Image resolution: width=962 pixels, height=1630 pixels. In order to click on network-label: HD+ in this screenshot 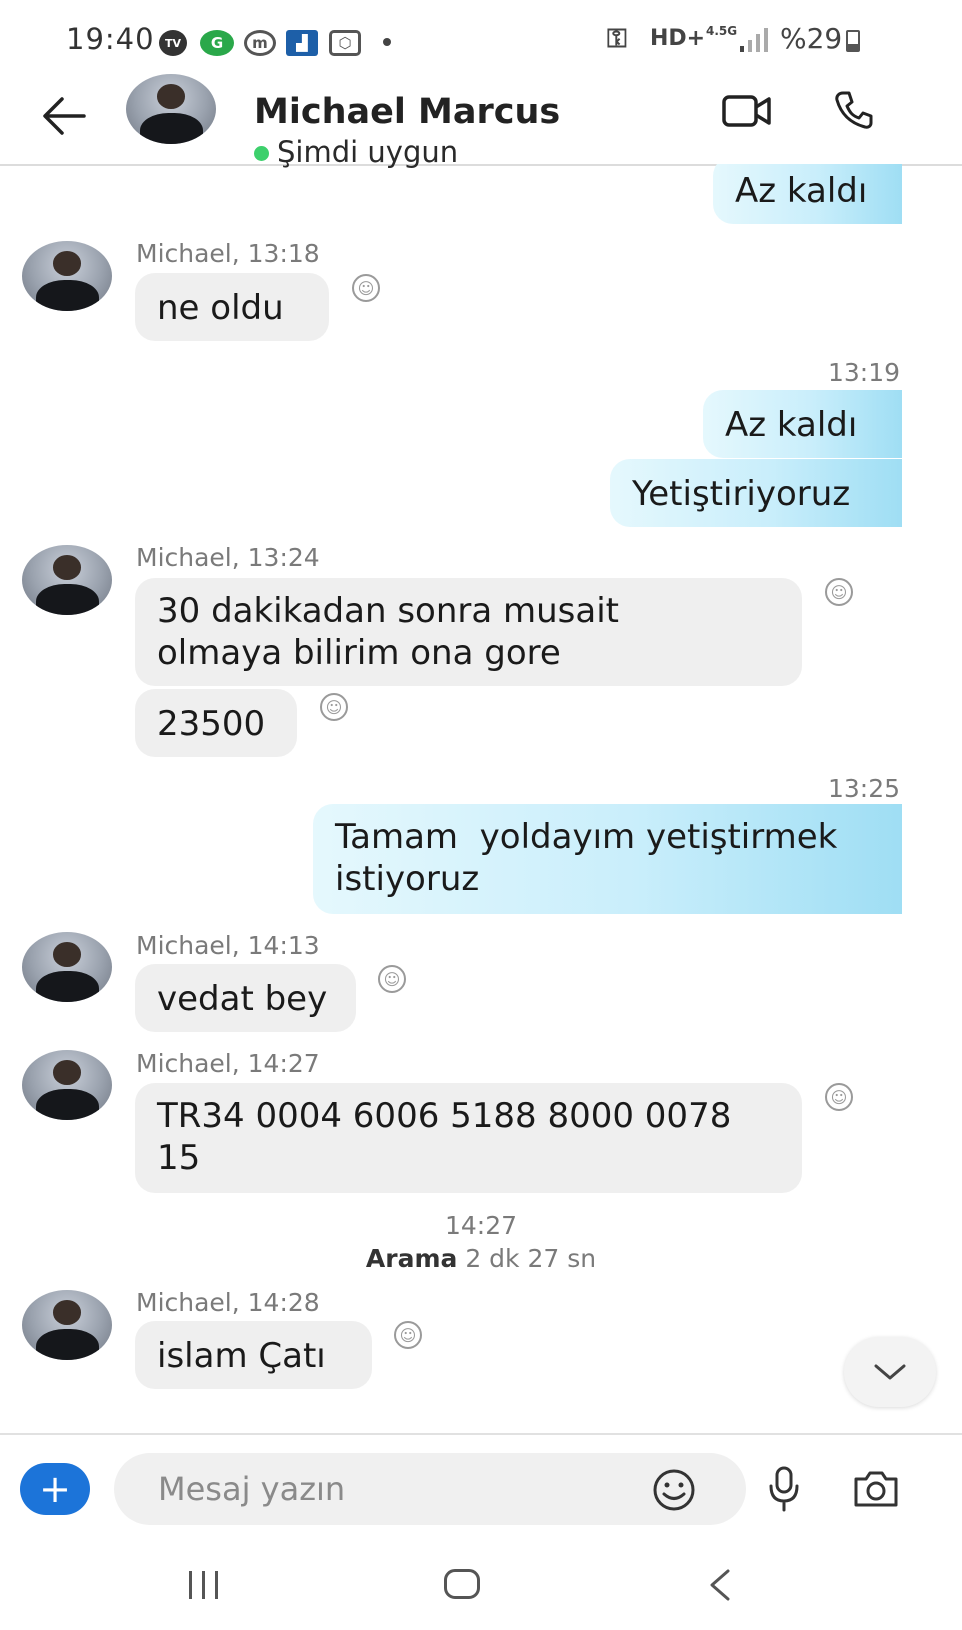, I will do `click(678, 38)`.